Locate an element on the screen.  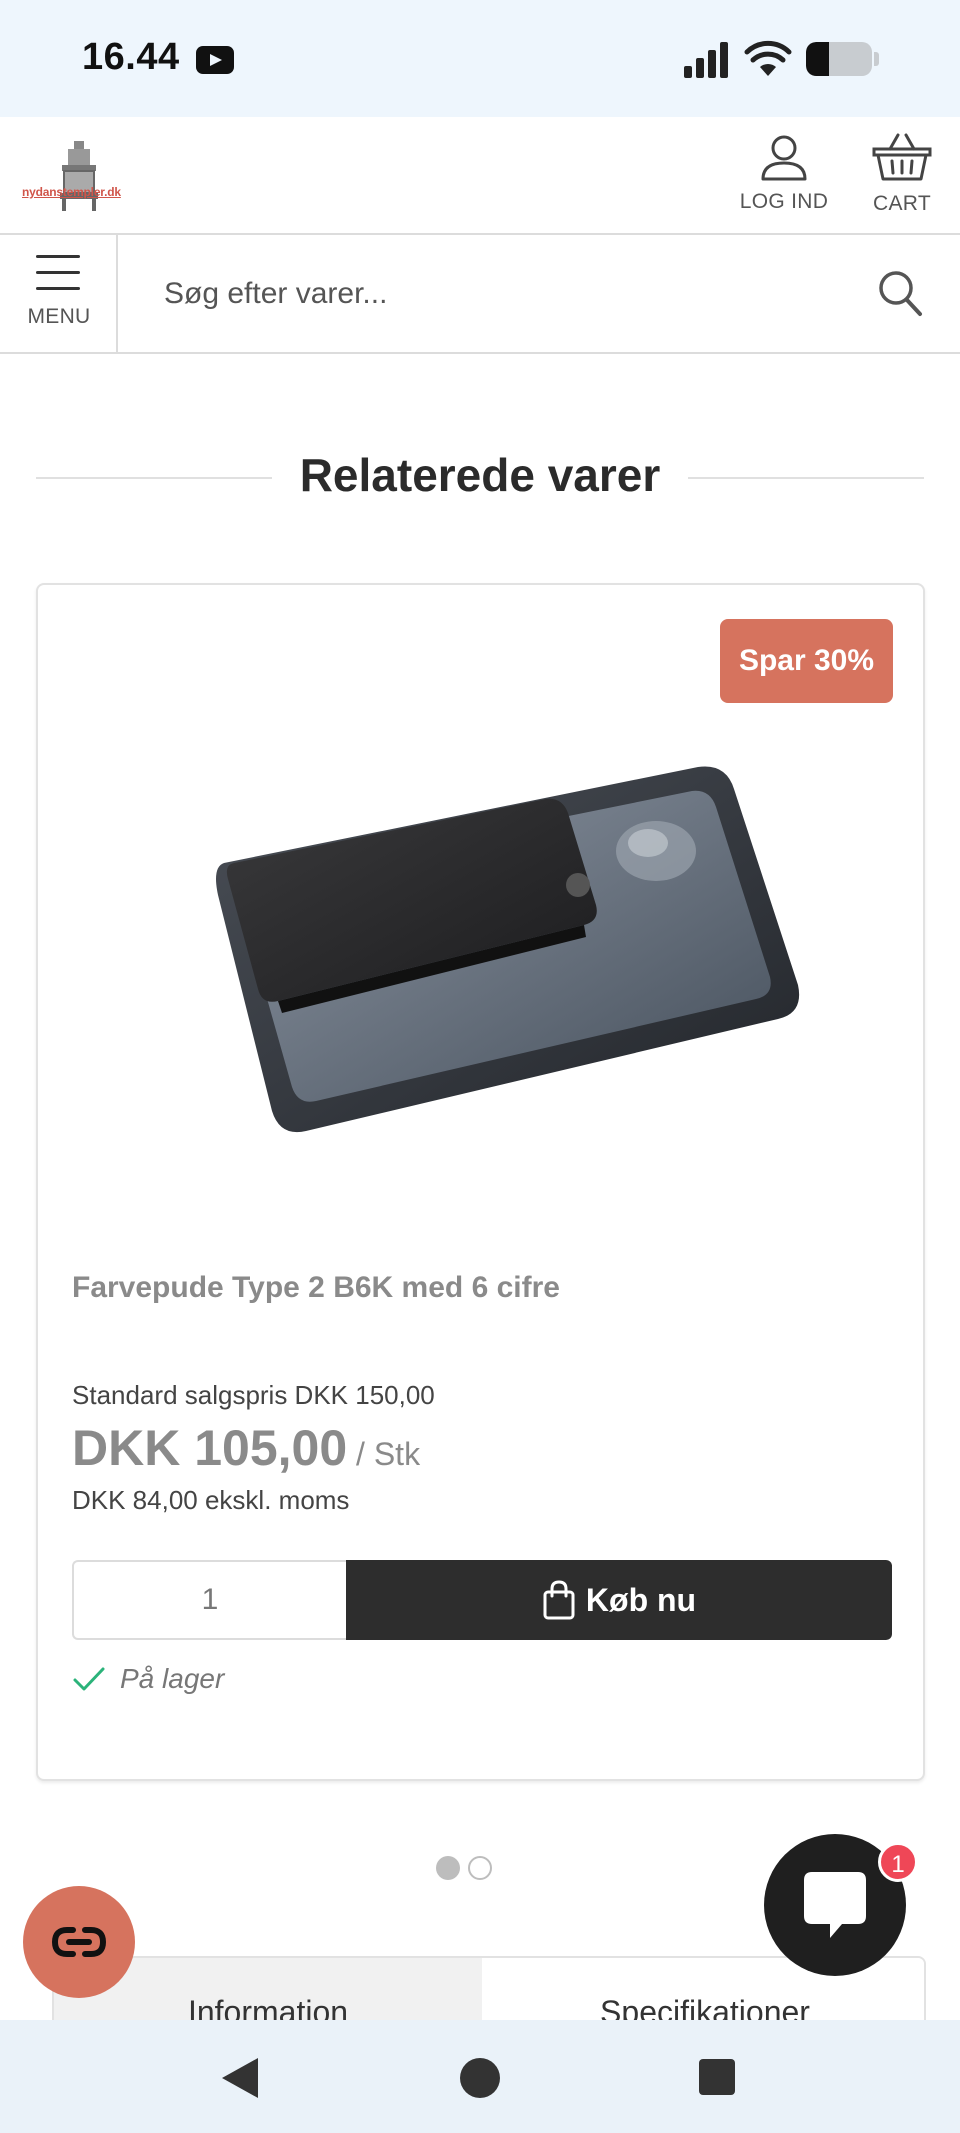
stock-status: På lager is located at coordinates (148, 1679).